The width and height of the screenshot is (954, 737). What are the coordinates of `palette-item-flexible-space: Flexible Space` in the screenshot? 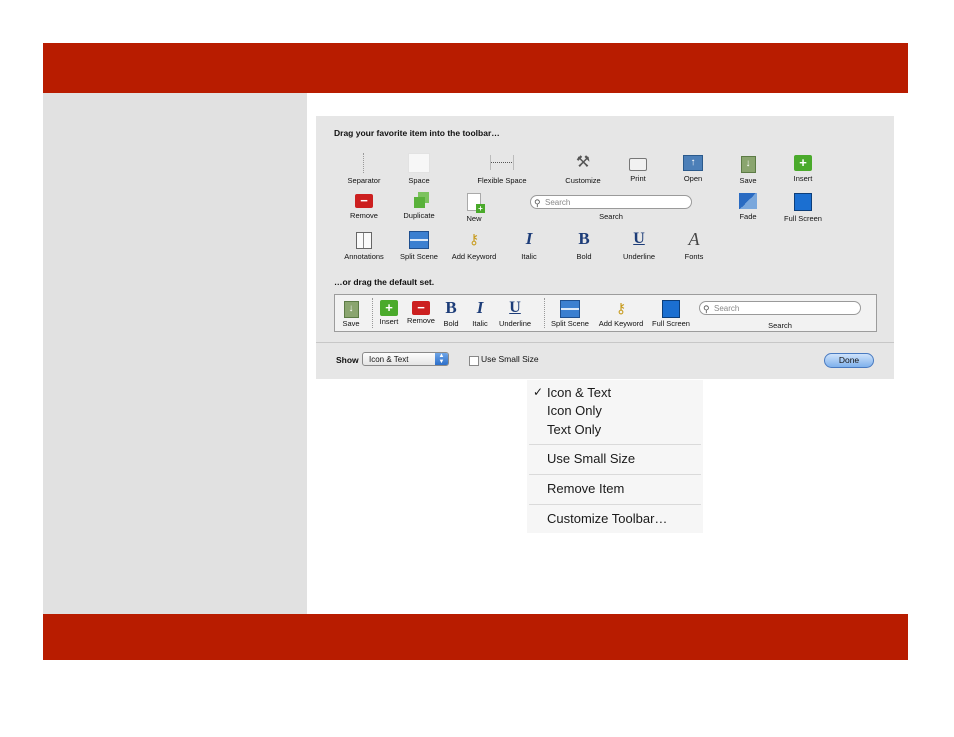 It's located at (502, 169).